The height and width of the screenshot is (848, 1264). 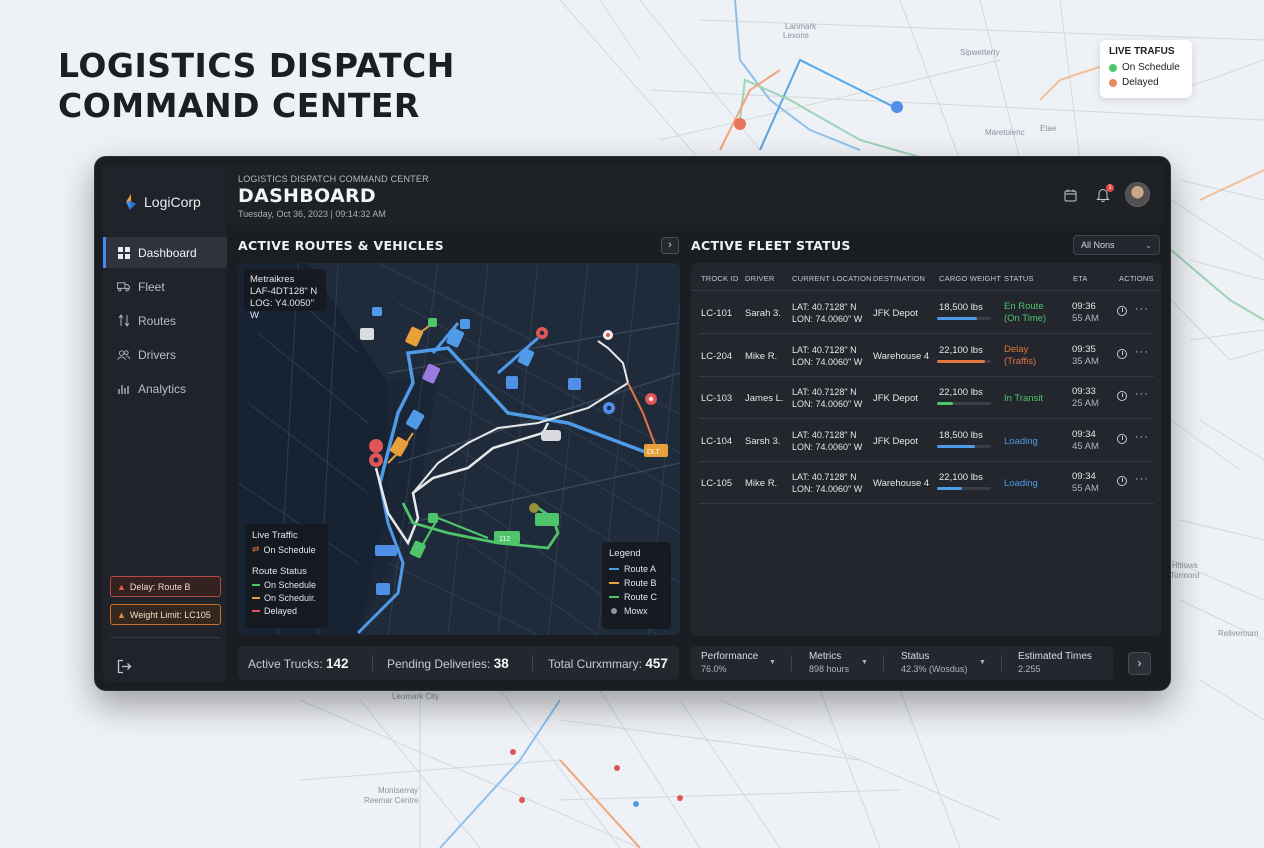 What do you see at coordinates (165, 320) in the screenshot?
I see `sidebar-item-routes: Routes` at bounding box center [165, 320].